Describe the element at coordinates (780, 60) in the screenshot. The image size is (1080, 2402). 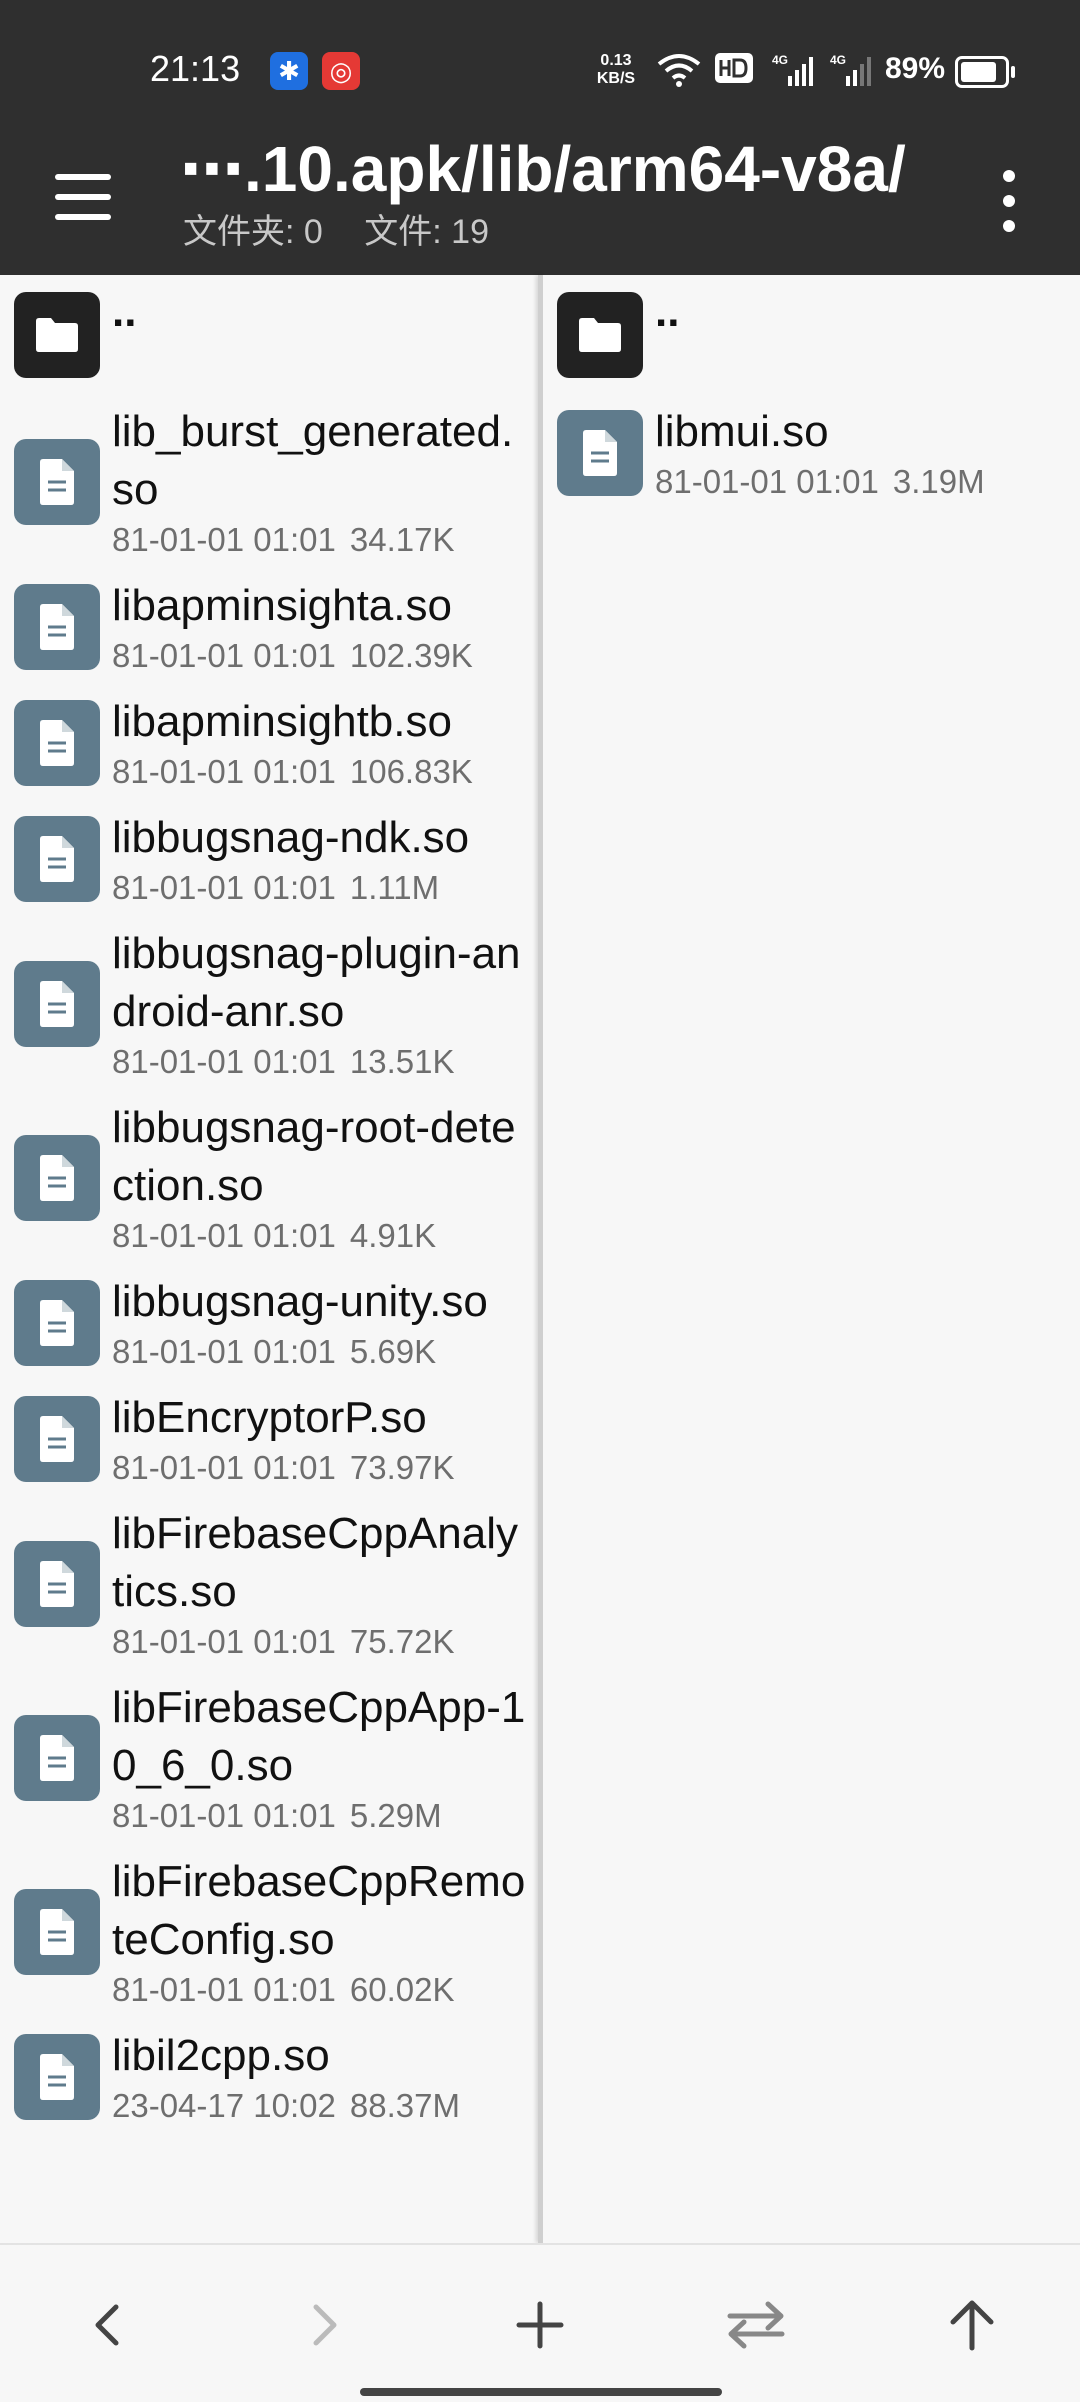
I see `svg-text: 4G` at that location.